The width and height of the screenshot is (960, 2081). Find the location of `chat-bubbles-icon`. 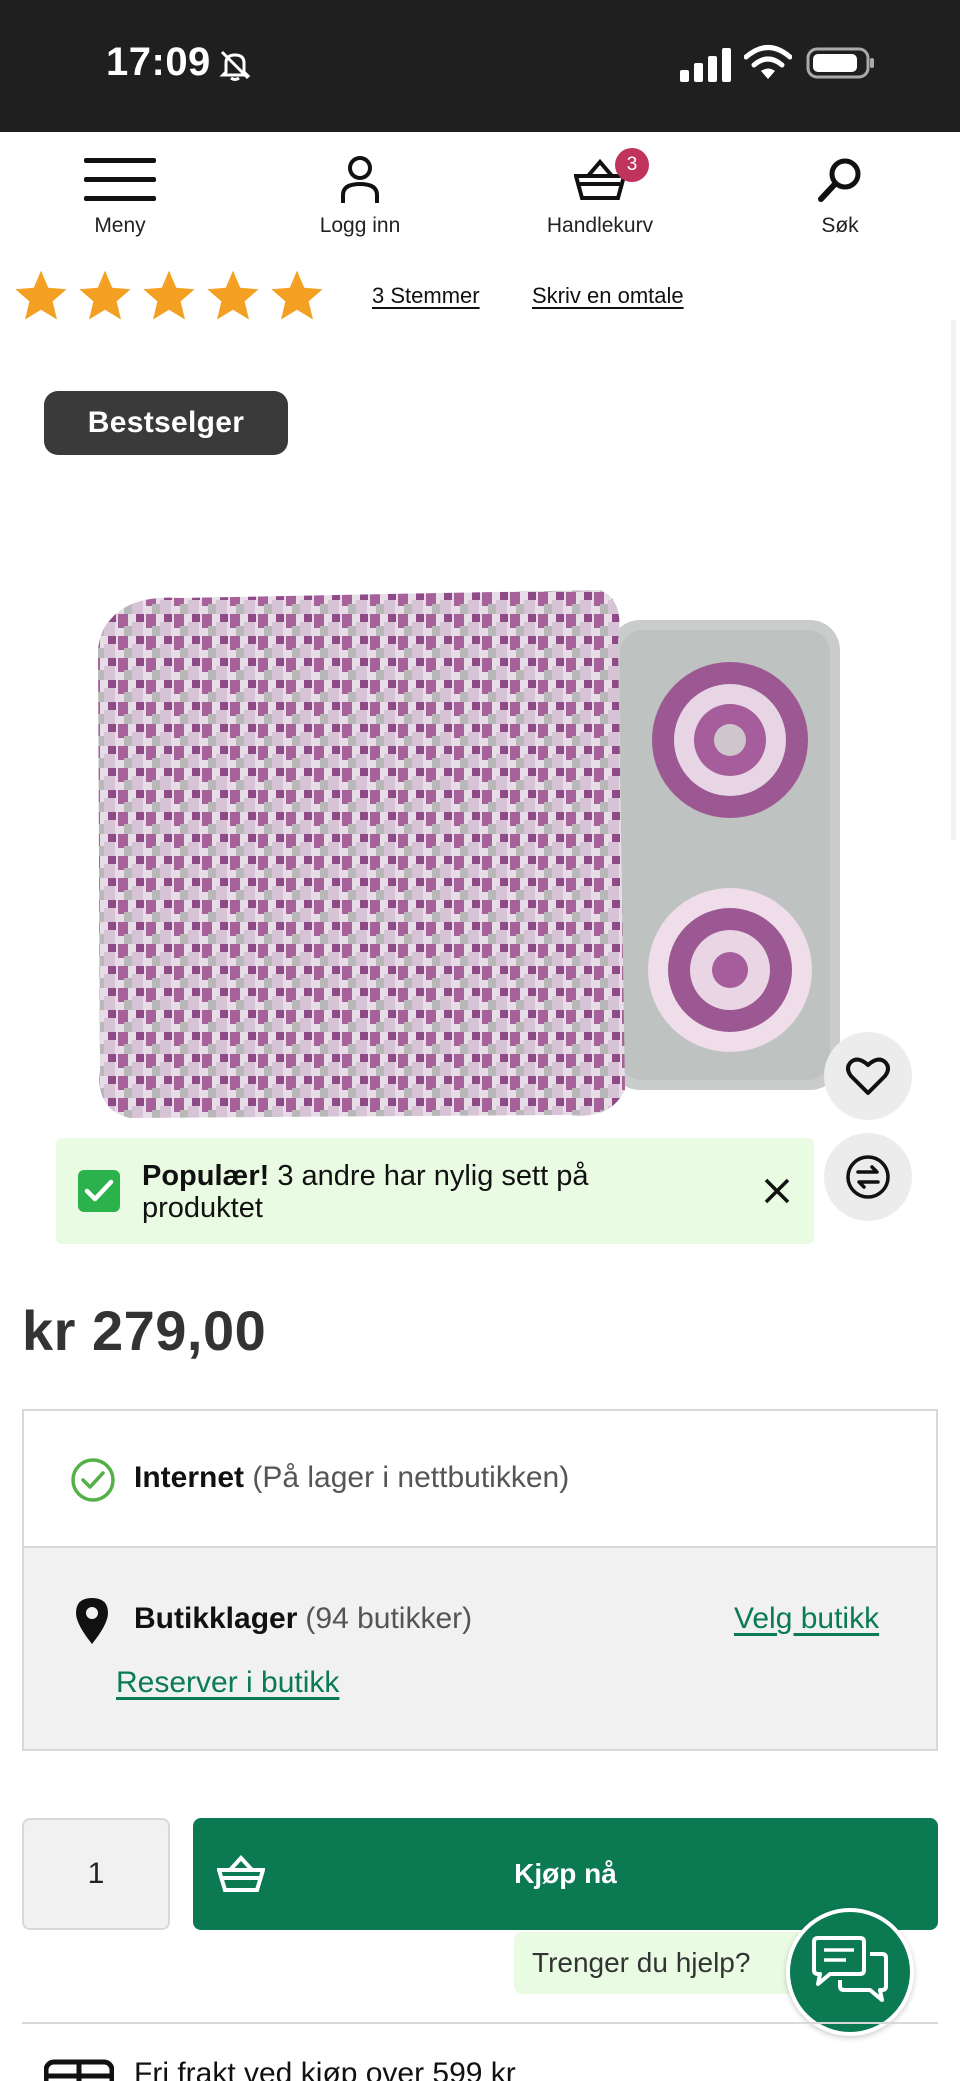

chat-bubbles-icon is located at coordinates (850, 1969).